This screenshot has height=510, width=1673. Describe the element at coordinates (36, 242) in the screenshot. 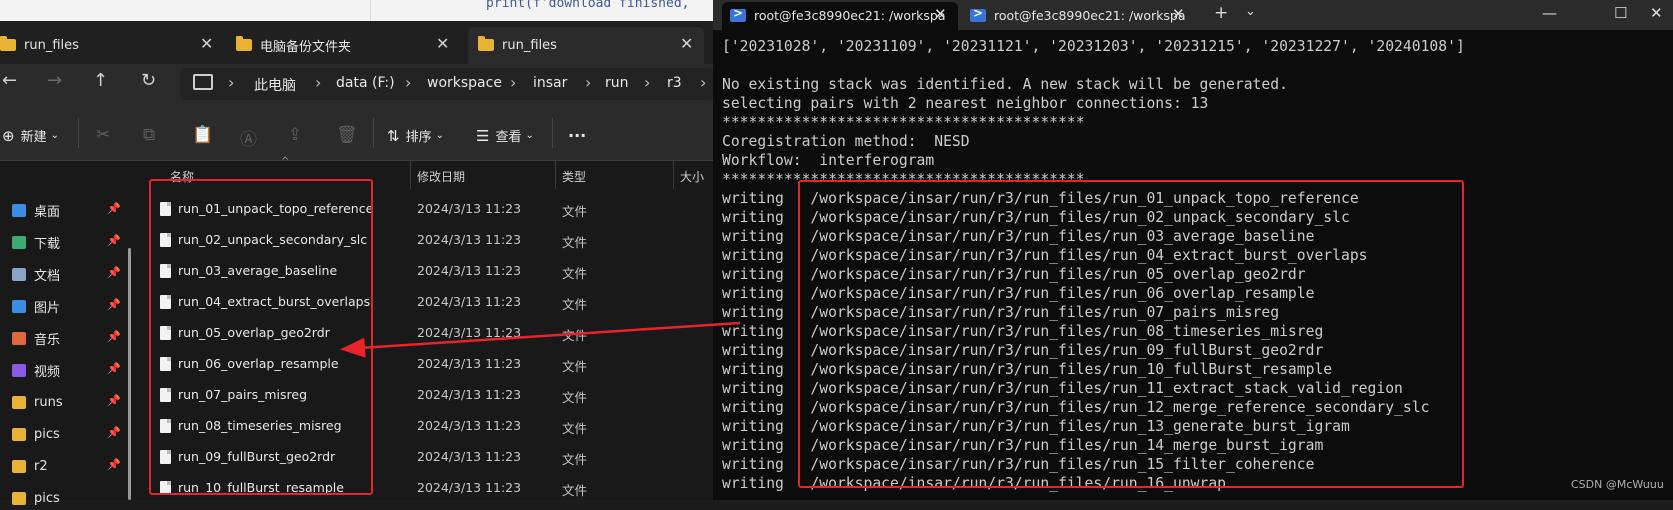

I see `sidebar-item: 下载` at that location.